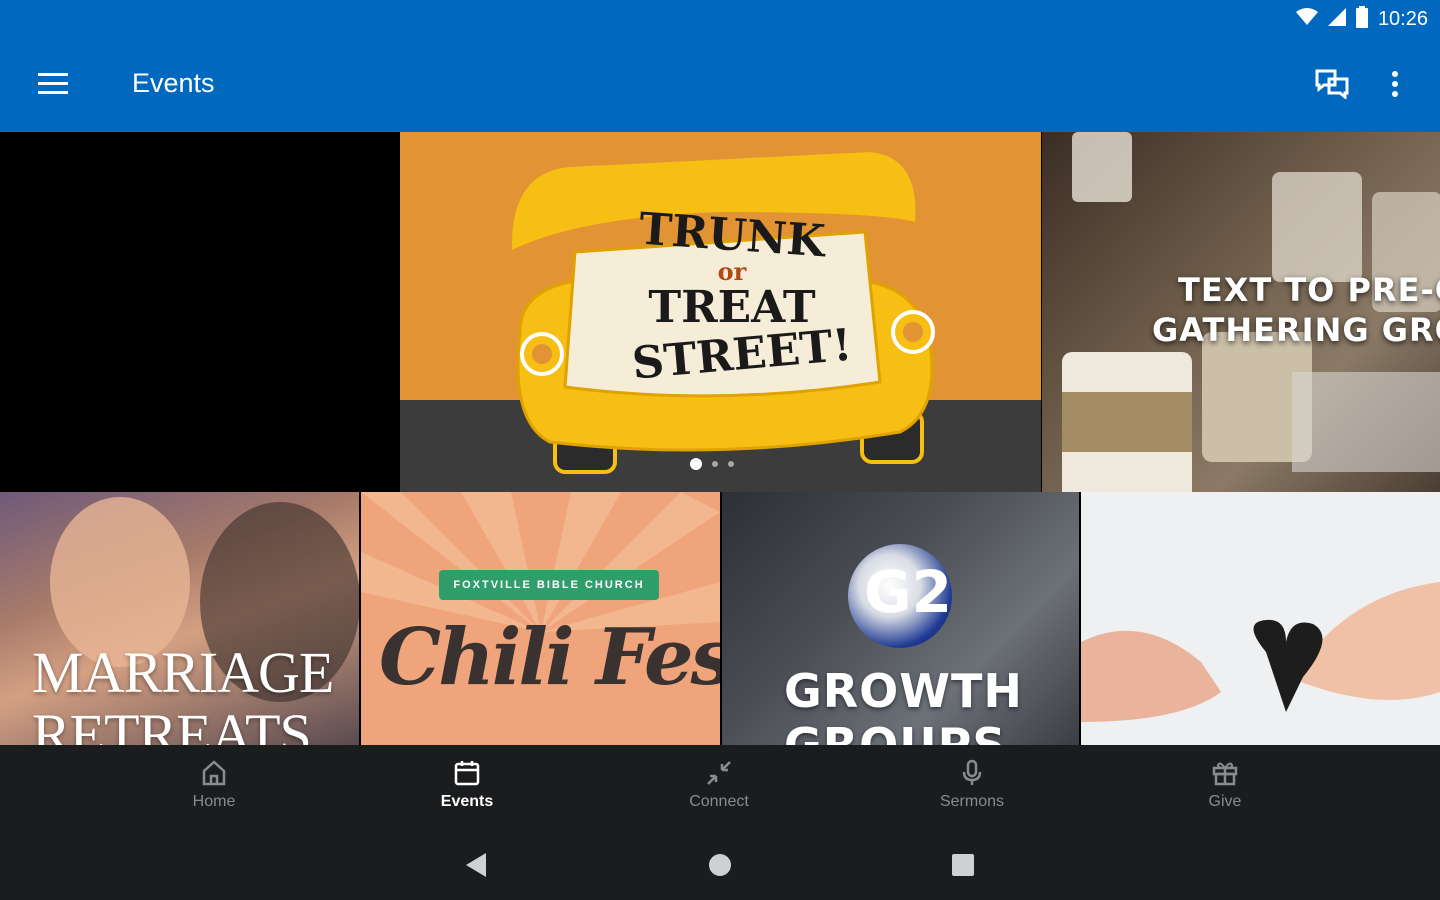 The width and height of the screenshot is (1440, 900). I want to click on wifi-icon, so click(1306, 19).